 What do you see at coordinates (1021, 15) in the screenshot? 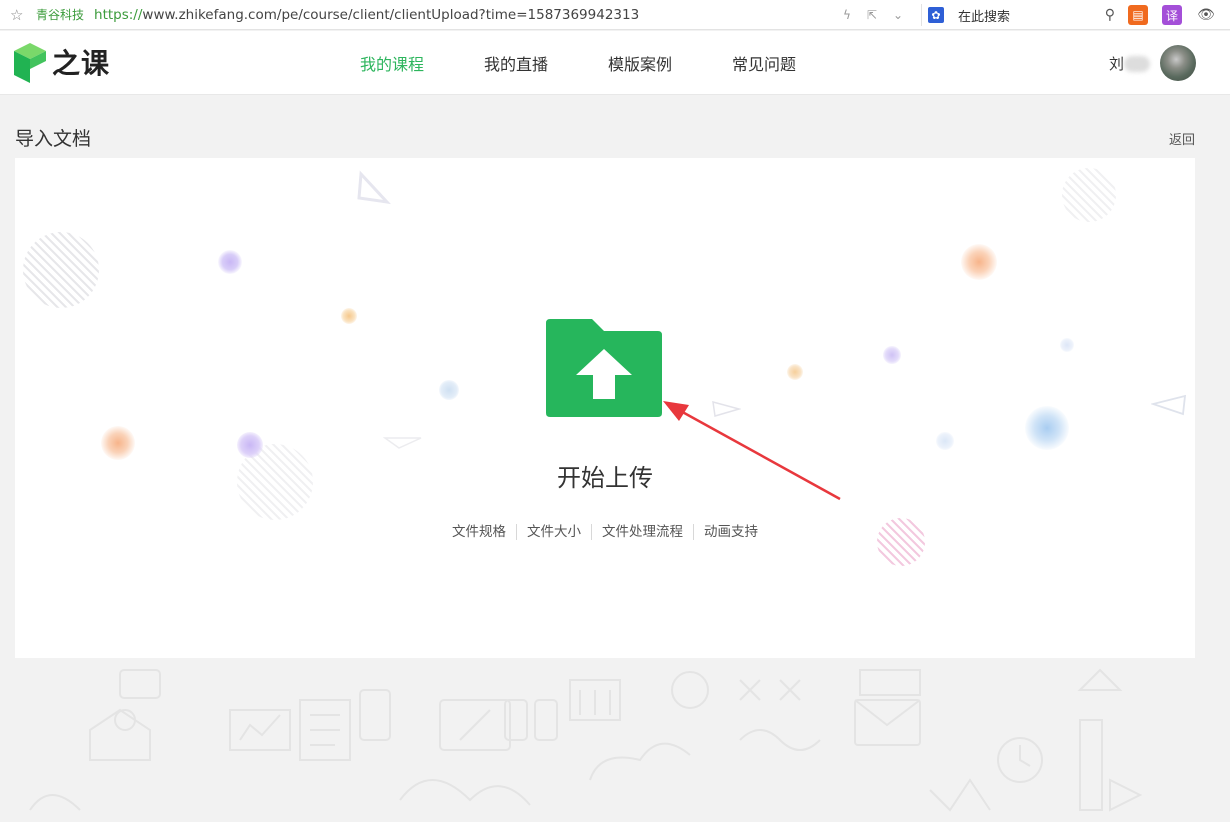
I see `search-box: ✿ 在此搜索 ⚲` at bounding box center [1021, 15].